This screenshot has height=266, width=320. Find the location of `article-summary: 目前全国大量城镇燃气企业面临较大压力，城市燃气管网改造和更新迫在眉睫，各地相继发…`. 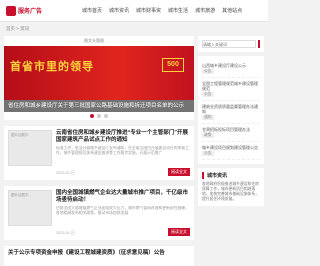

article-summary: 目前全国大量城镇燃气企业面临较大压力，城市燃气管网改造和更新迫在眉睫，各地相继发… is located at coordinates (122, 211).